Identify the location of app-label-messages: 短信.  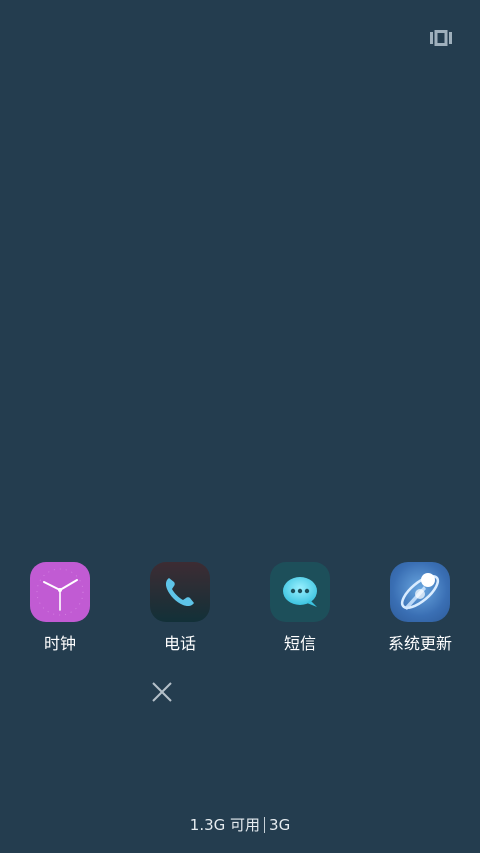
(299, 643).